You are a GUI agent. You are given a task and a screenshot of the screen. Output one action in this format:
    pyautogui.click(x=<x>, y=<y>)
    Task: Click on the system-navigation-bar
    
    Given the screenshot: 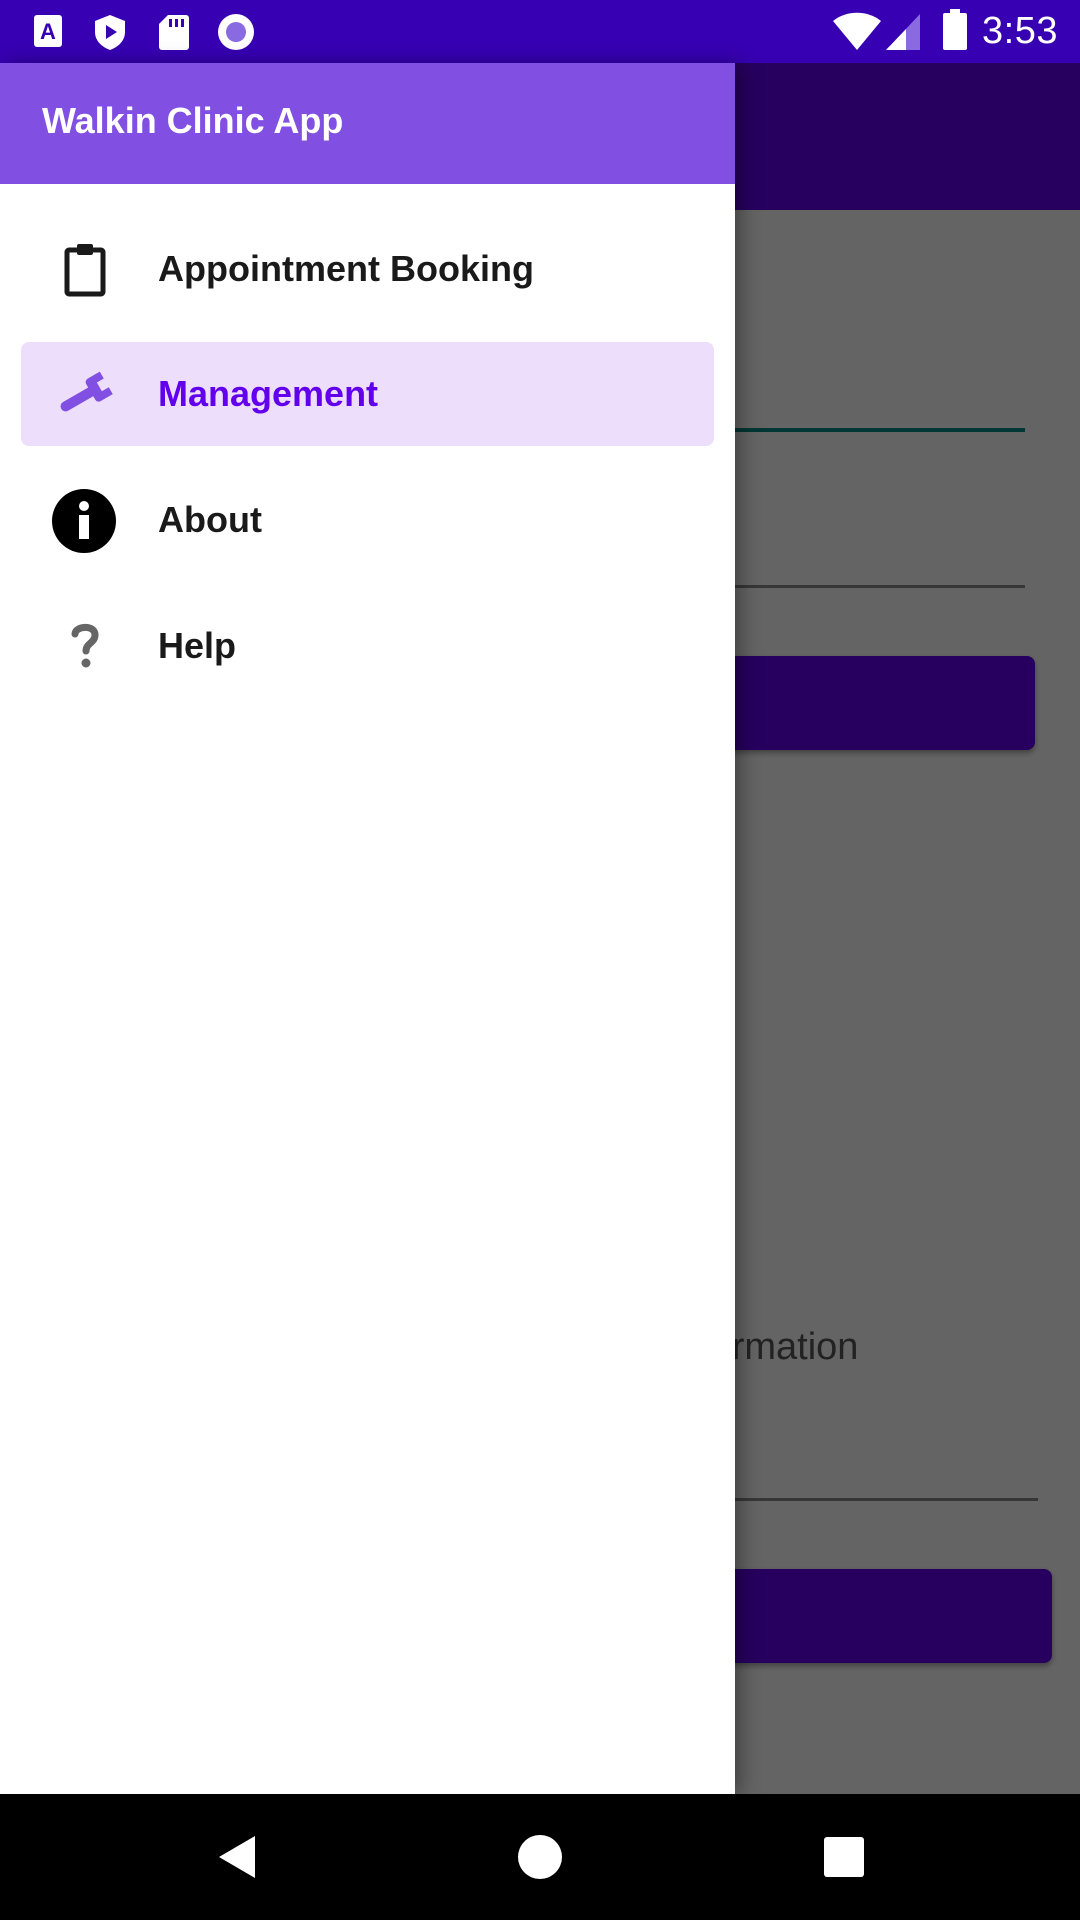 What is the action you would take?
    pyautogui.click(x=540, y=1857)
    